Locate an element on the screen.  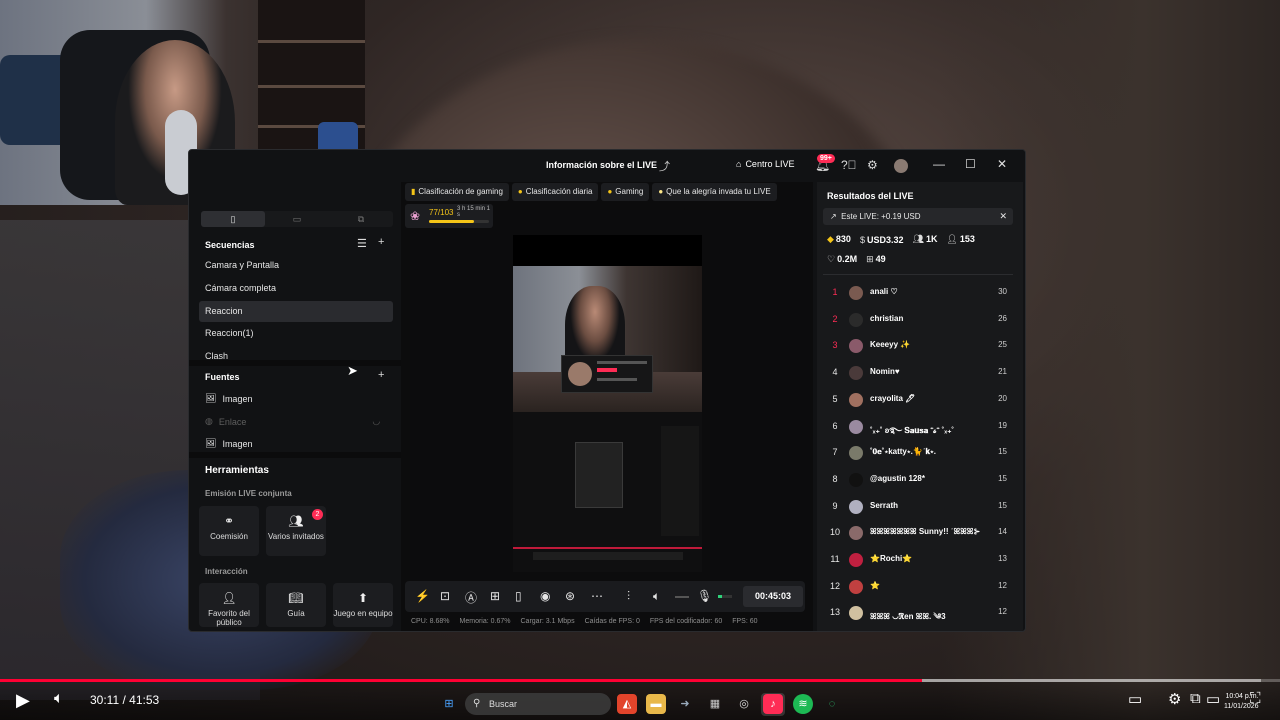
mixer-icon: ⫶ is located at coordinates (628, 596).